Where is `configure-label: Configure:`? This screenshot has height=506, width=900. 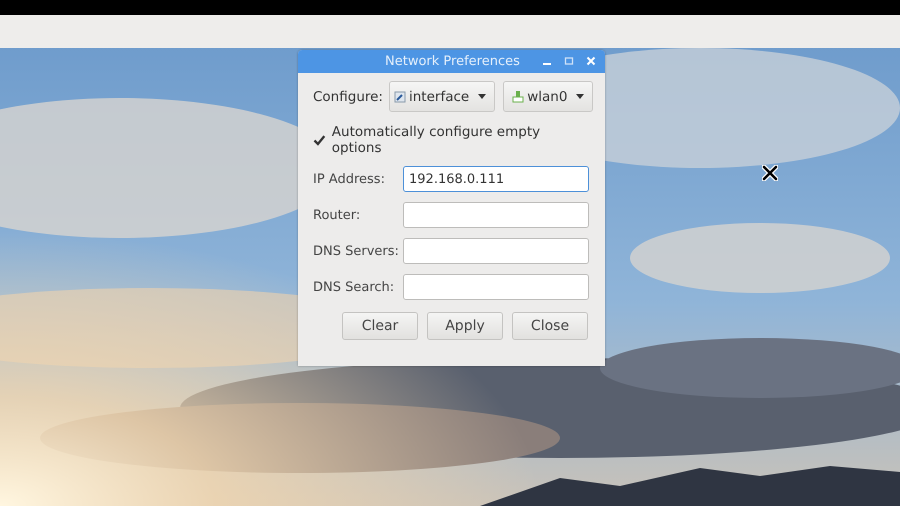
configure-label: Configure: is located at coordinates (348, 96).